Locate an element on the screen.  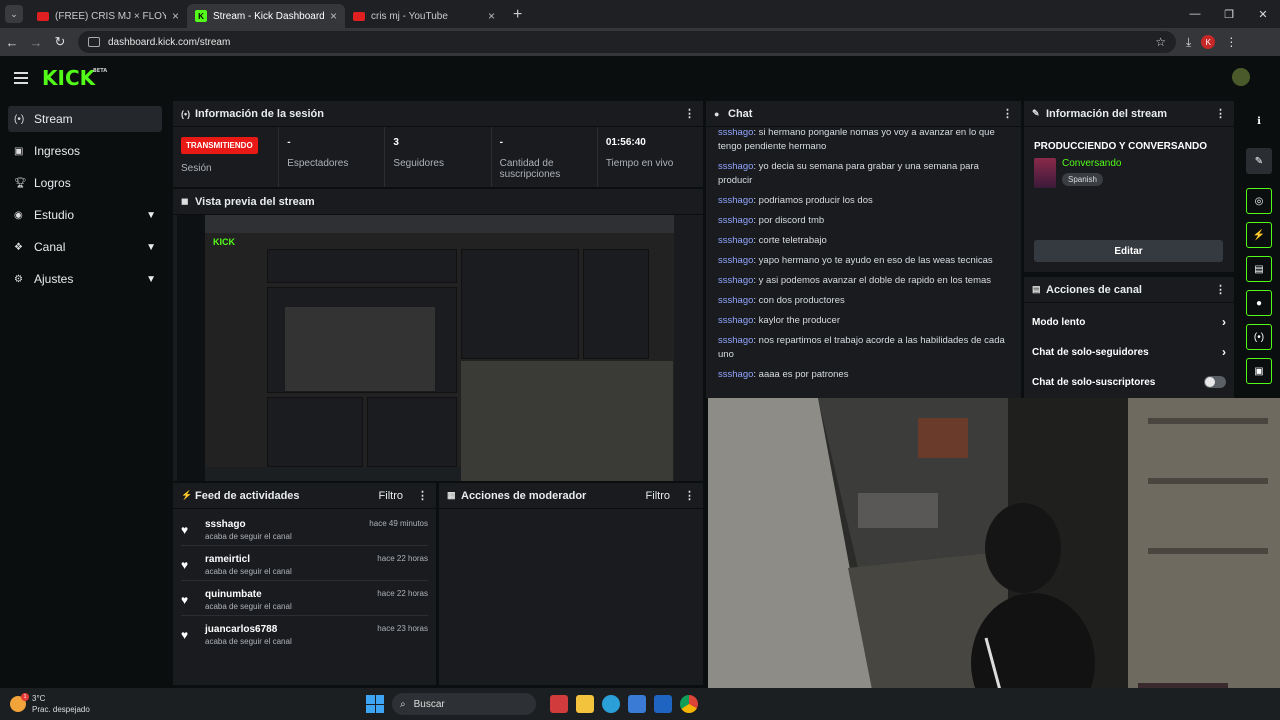
hamburger-menu-icon is located at coordinates (21, 78).